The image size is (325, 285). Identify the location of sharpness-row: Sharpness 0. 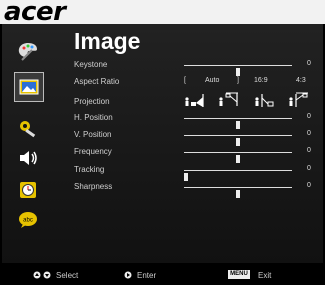
(194, 189).